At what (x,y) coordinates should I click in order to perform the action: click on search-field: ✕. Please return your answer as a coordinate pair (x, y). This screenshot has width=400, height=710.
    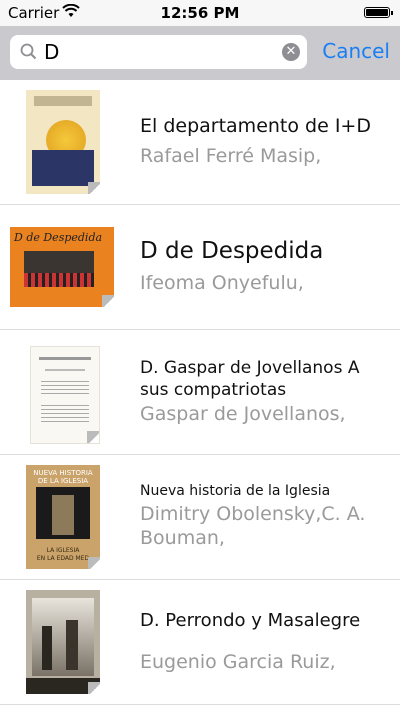
    Looking at the image, I should click on (158, 52).